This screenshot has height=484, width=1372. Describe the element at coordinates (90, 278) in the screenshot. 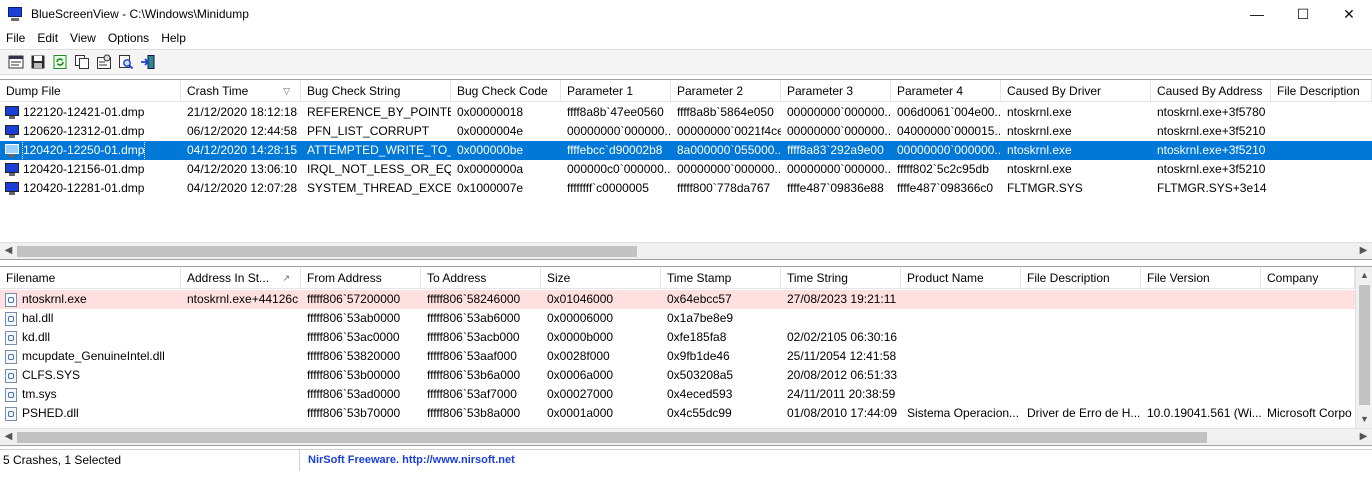

I see `col-filename: Filename` at that location.